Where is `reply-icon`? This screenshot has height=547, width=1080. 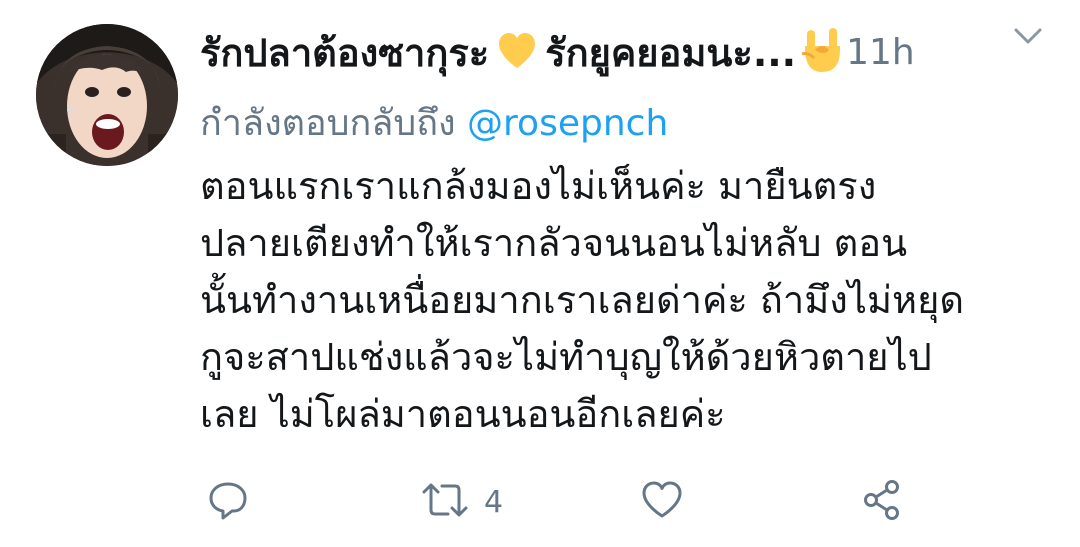
reply-icon is located at coordinates (228, 502).